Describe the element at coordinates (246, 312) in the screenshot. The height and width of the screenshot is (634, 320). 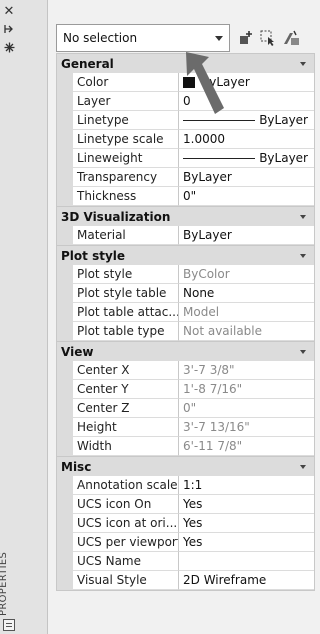
I see `property-value: Model` at that location.